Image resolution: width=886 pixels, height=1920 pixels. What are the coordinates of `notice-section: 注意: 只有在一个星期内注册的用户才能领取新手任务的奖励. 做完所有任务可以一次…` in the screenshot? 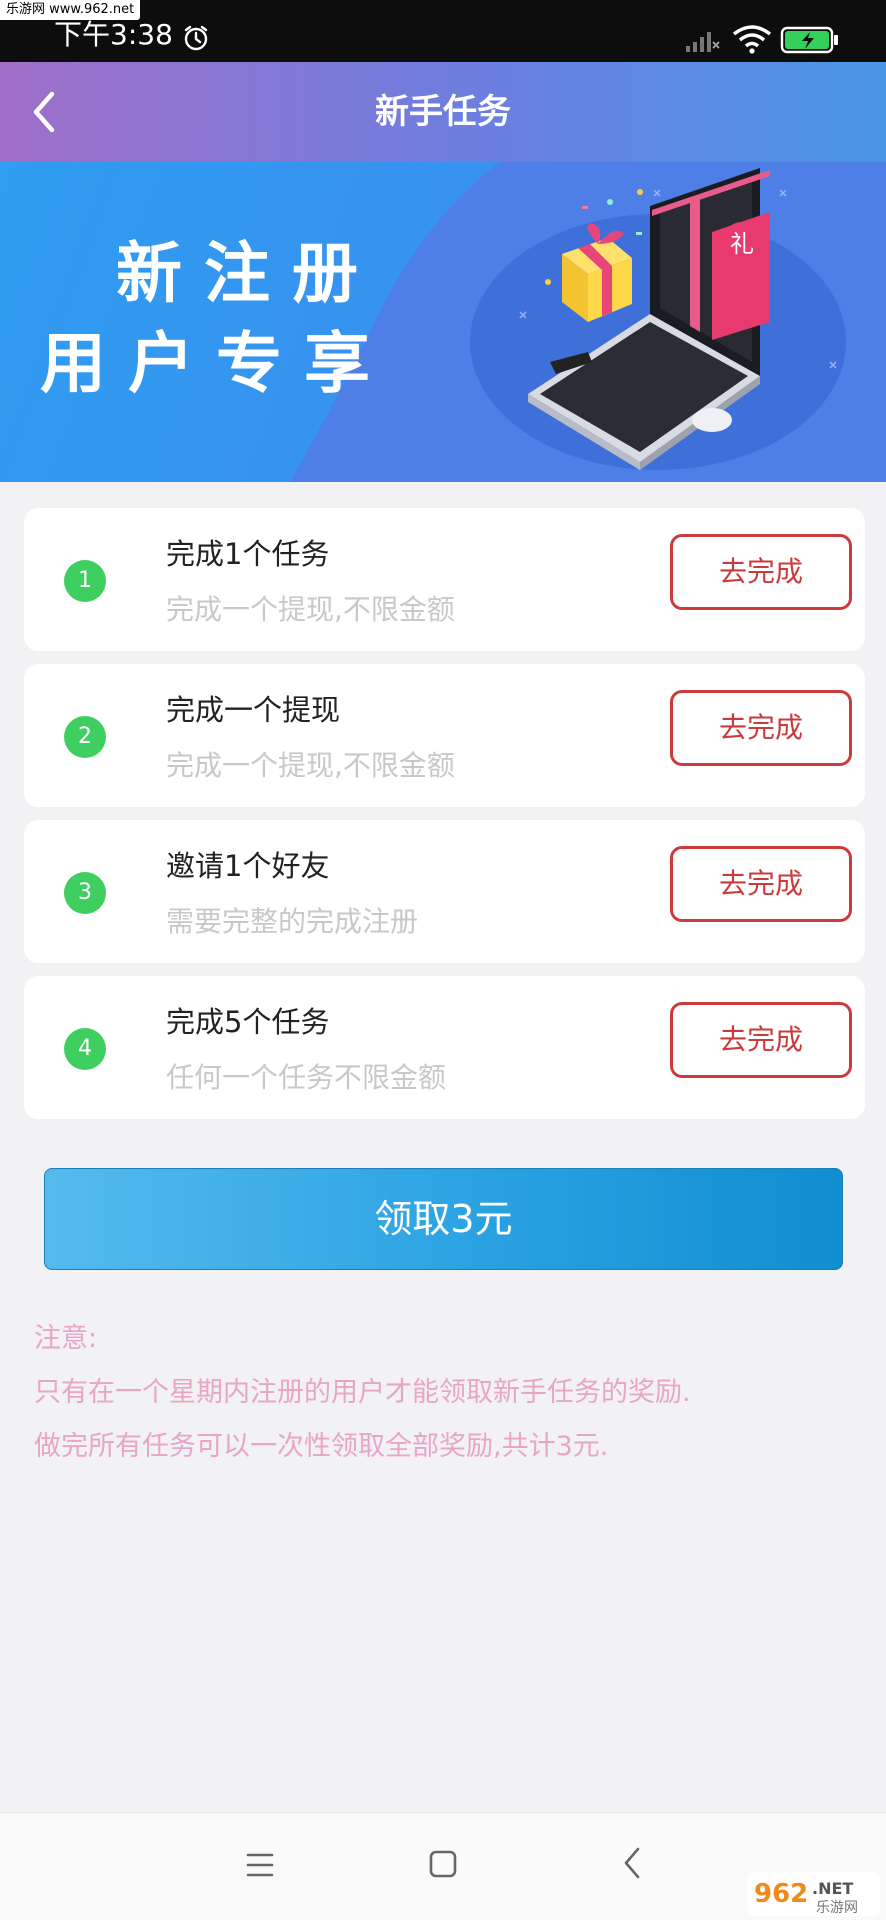 It's located at (444, 1393).